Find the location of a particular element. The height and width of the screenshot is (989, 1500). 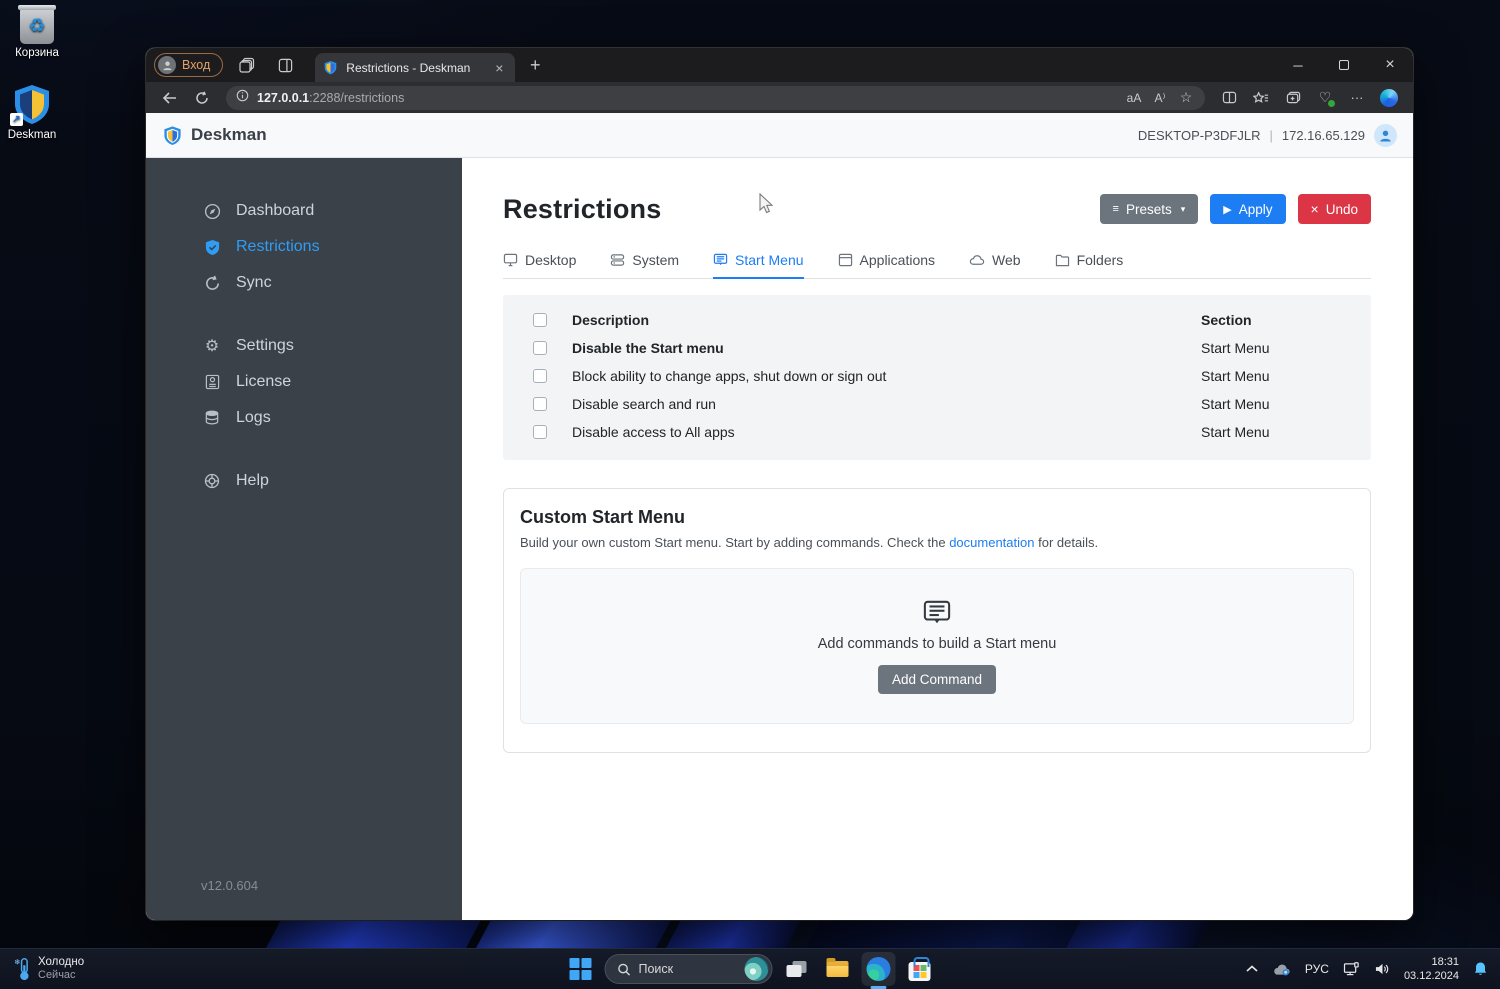

apply-button: ▶ Apply is located at coordinates (1248, 209).